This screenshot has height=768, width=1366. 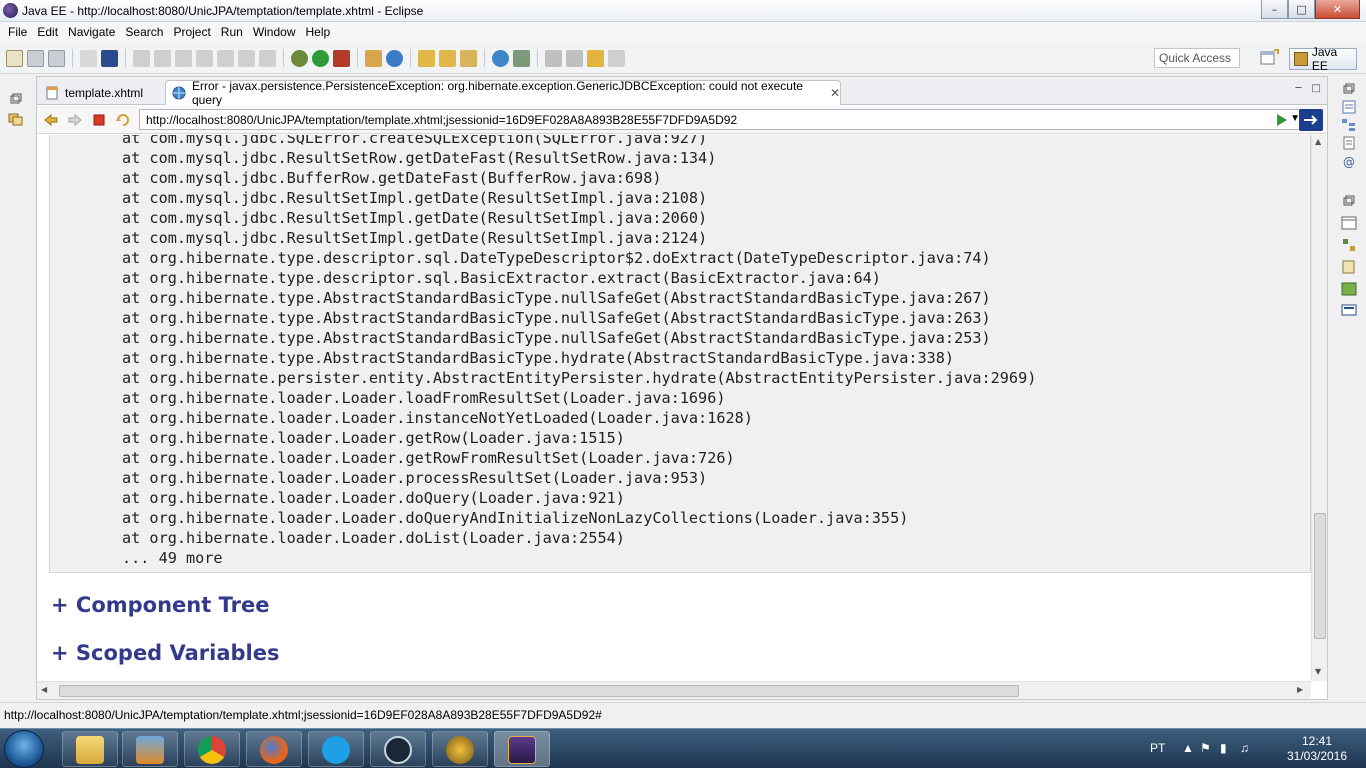 I want to click on show-hidden-icons-icon: ▲, so click(x=1188, y=748).